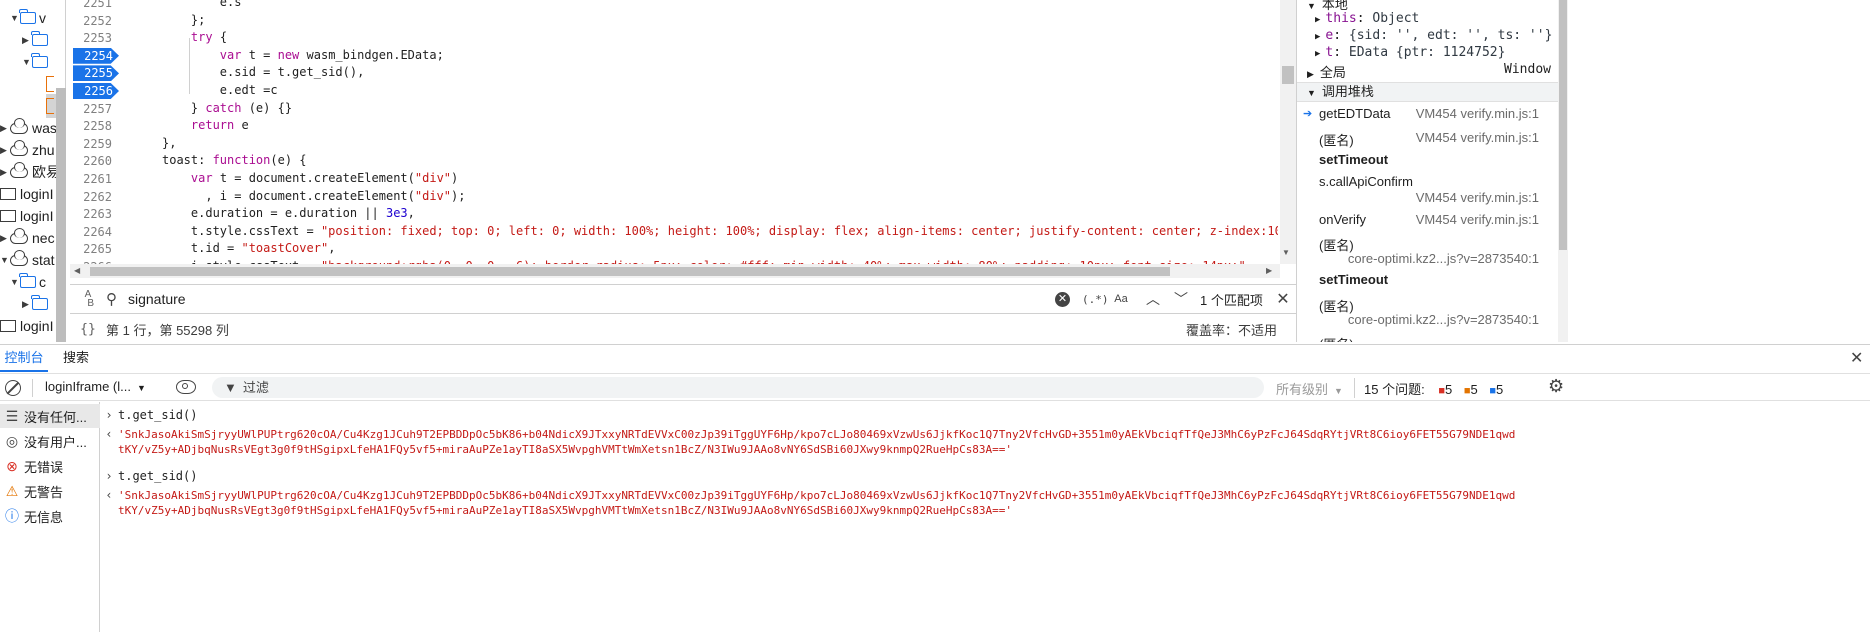  What do you see at coordinates (1153, 299) in the screenshot?
I see `previous-match-icon: ︿` at bounding box center [1153, 299].